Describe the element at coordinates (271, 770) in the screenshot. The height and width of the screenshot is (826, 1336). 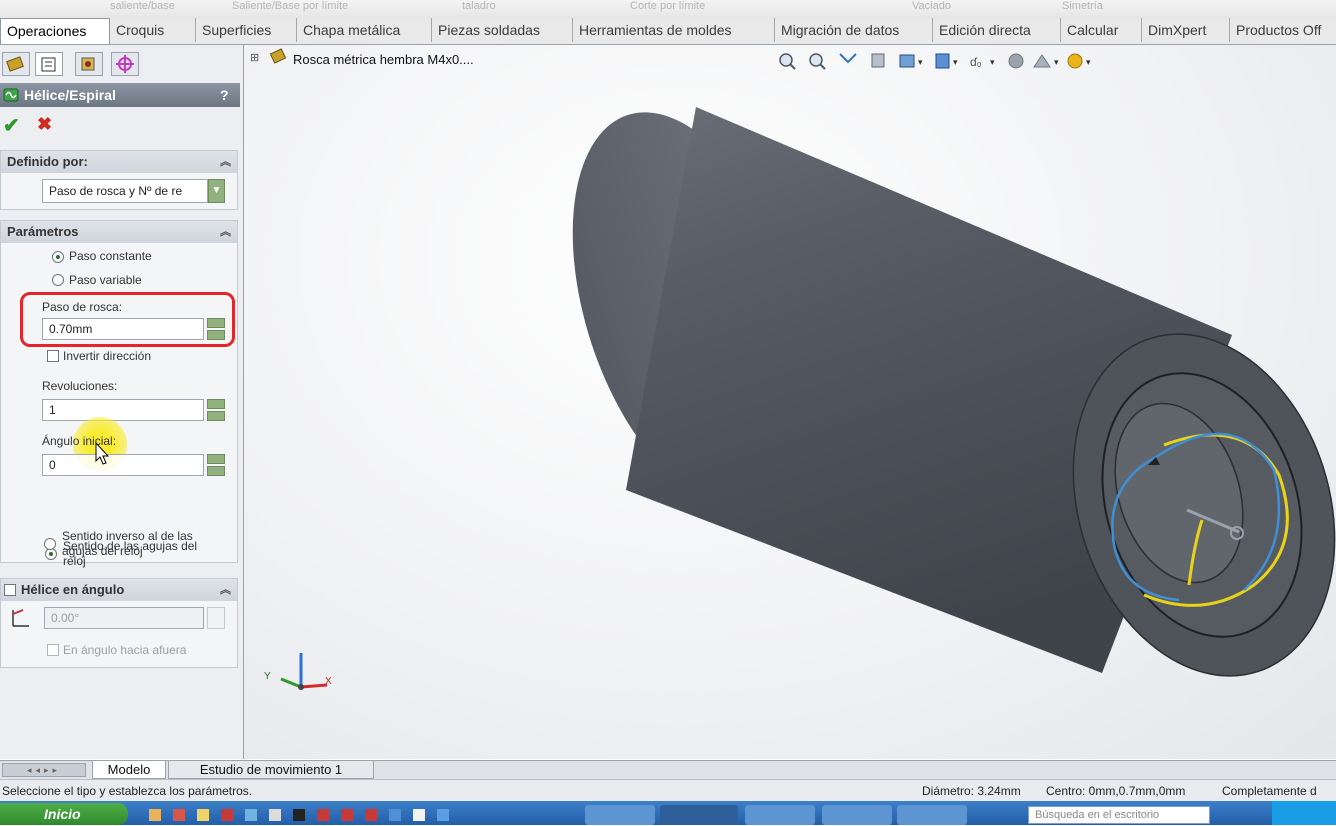
I see `tab-motion-study: Estudio de movimiento 1` at that location.